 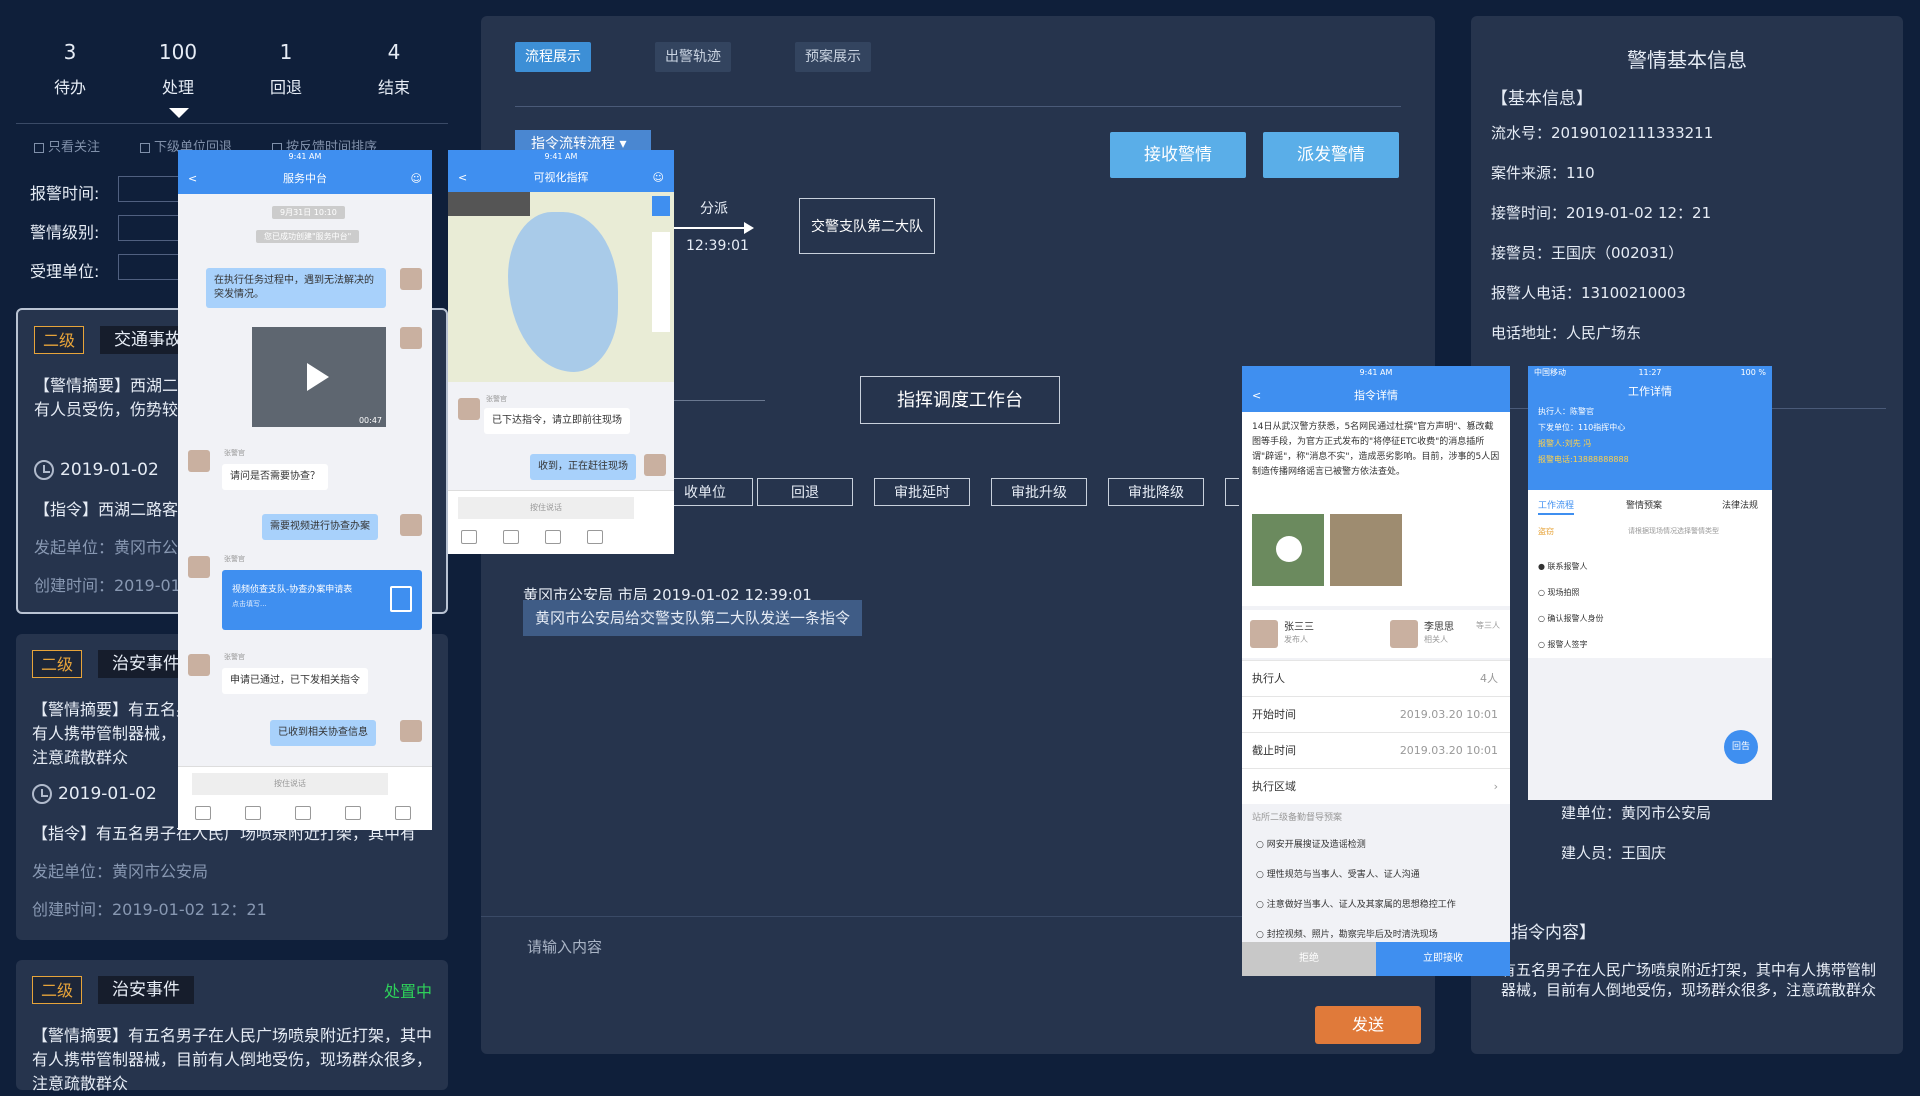 I want to click on check-label: 现场拍照, so click(x=1563, y=592).